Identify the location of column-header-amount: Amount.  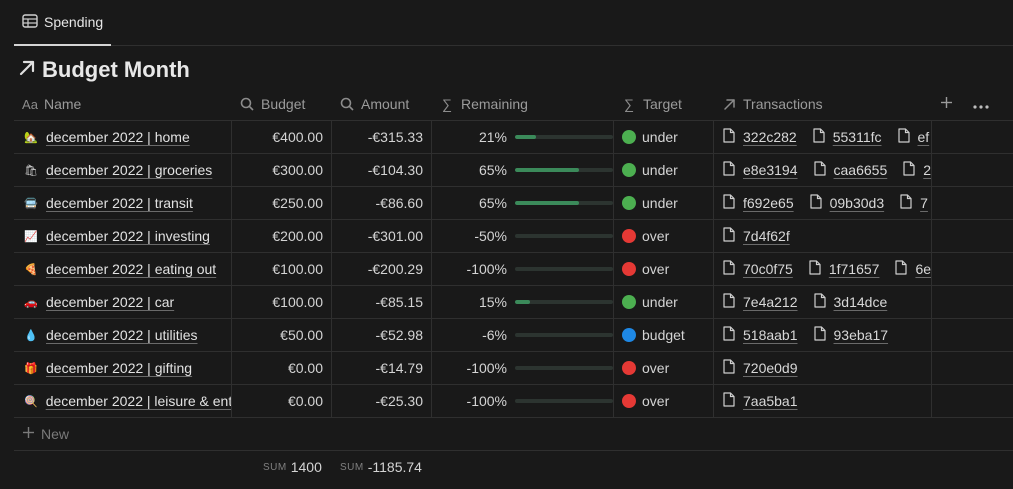
(381, 104).